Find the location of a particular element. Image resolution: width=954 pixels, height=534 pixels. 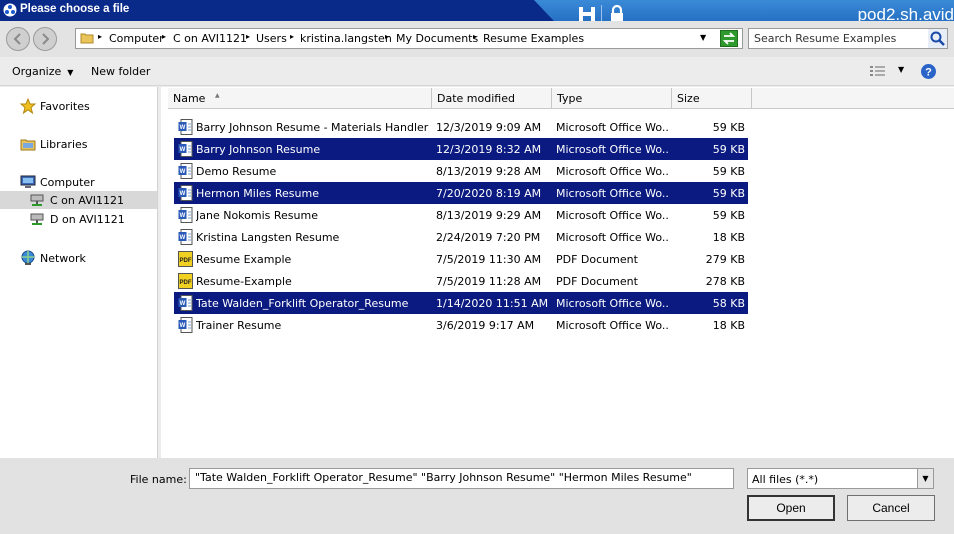

file-name-cell: Resume-Example is located at coordinates (244, 281).